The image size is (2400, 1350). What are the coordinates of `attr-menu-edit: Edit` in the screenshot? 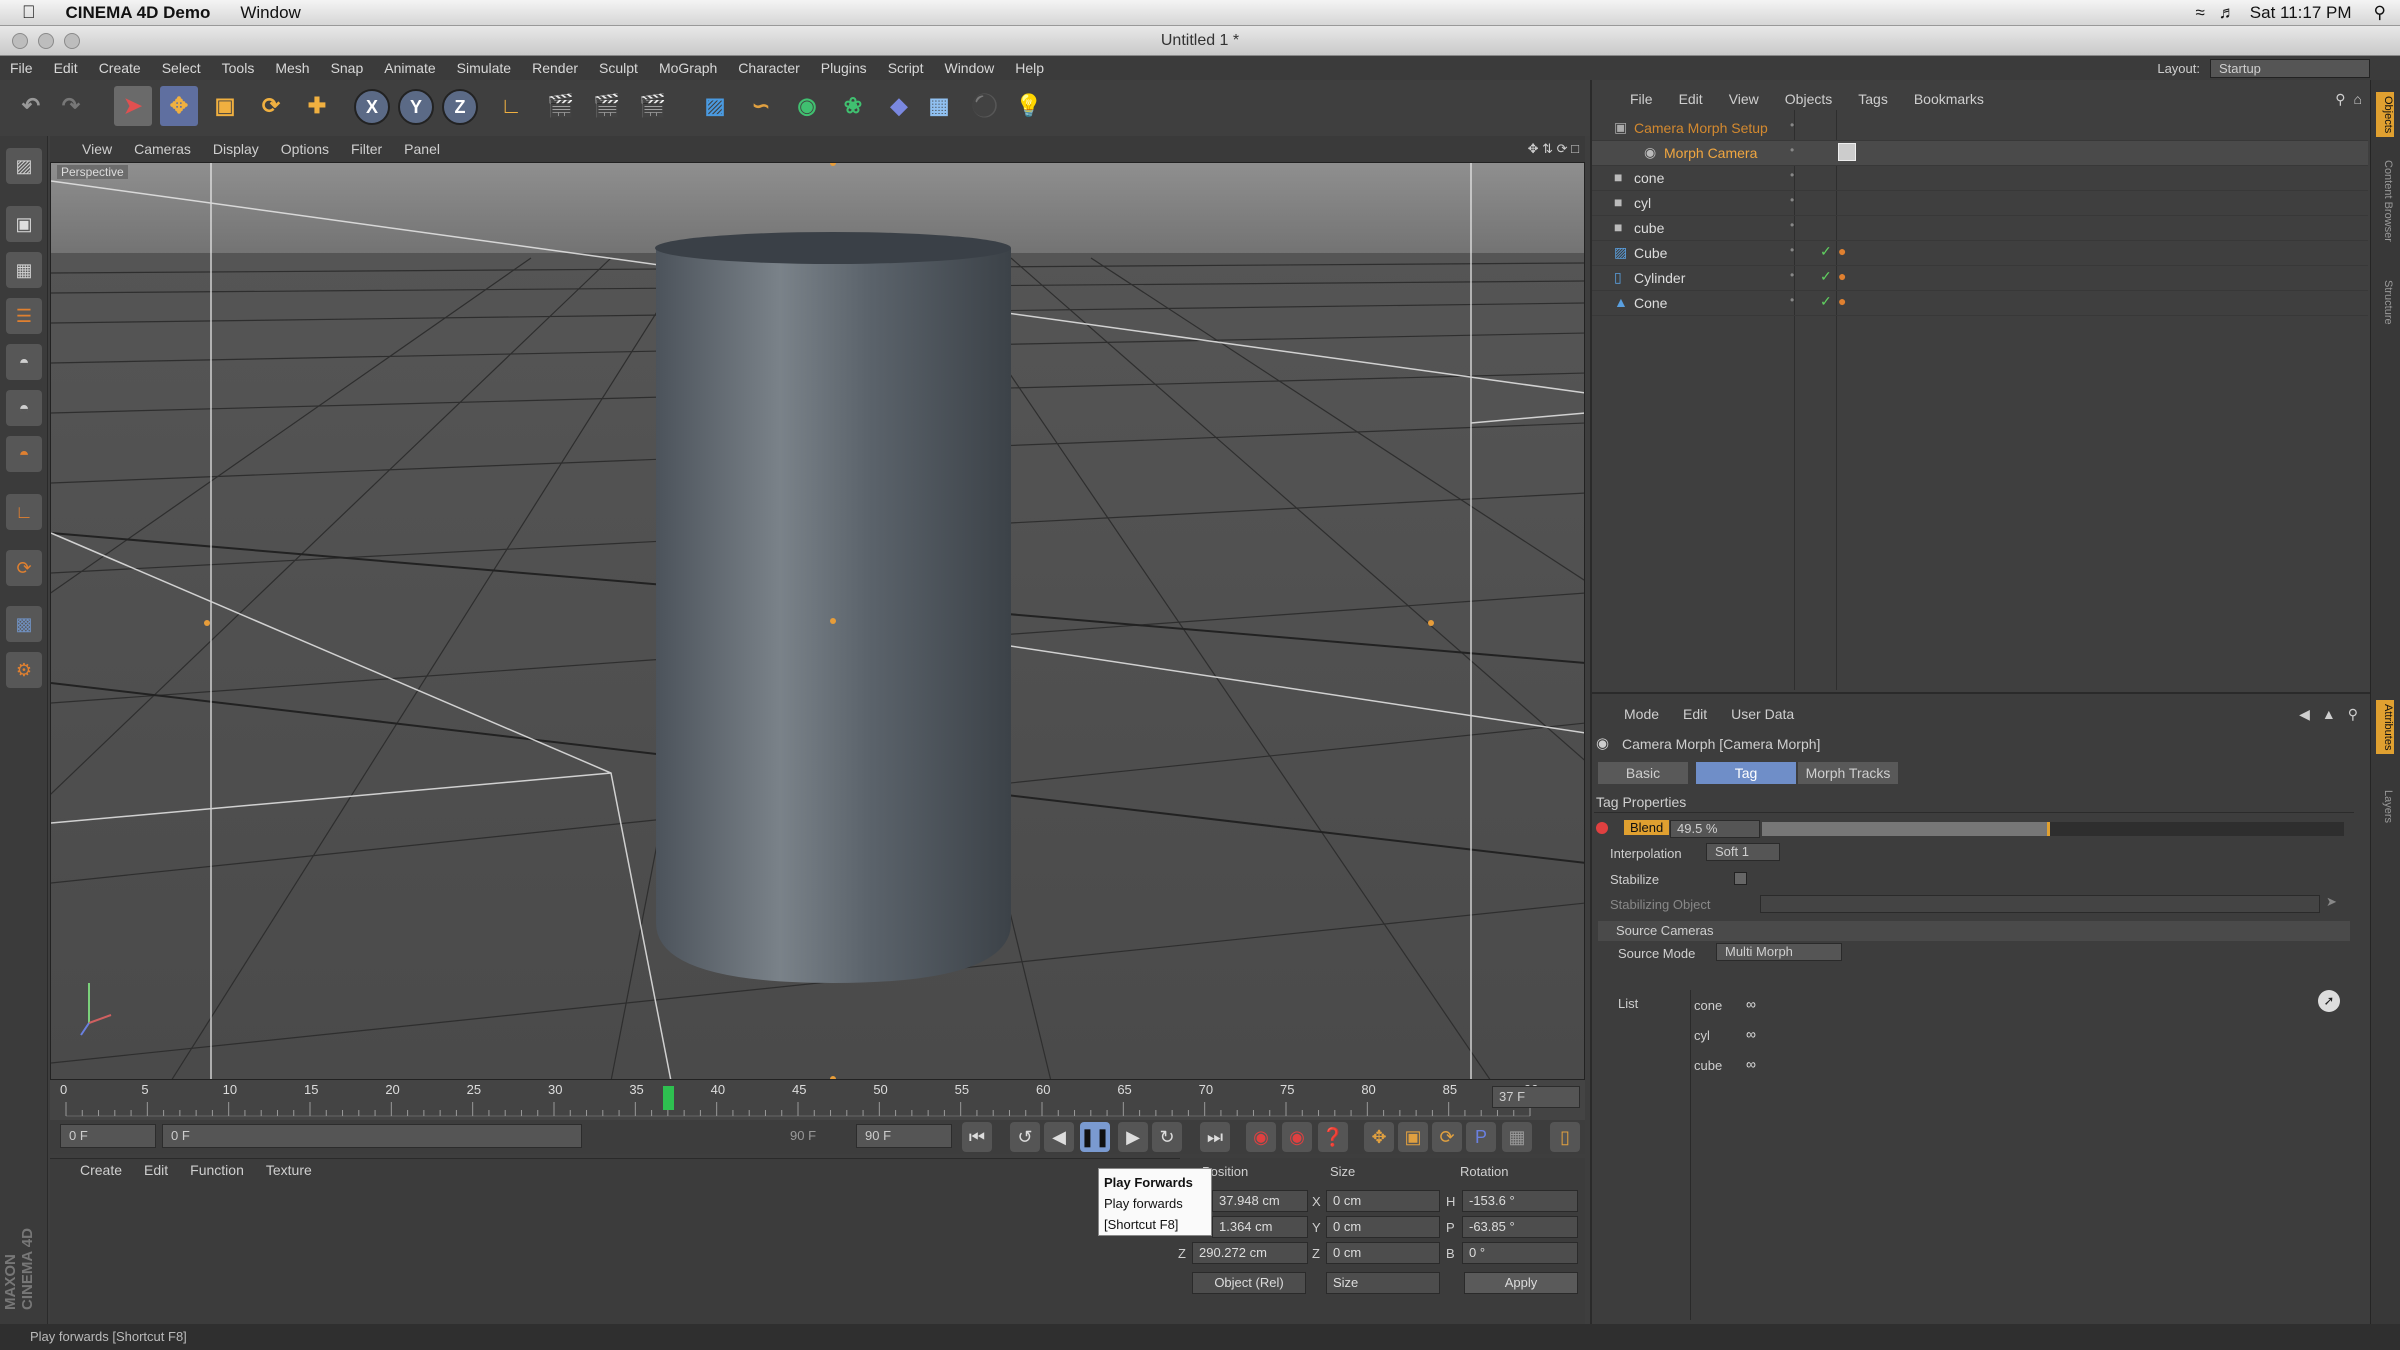 It's located at (1695, 714).